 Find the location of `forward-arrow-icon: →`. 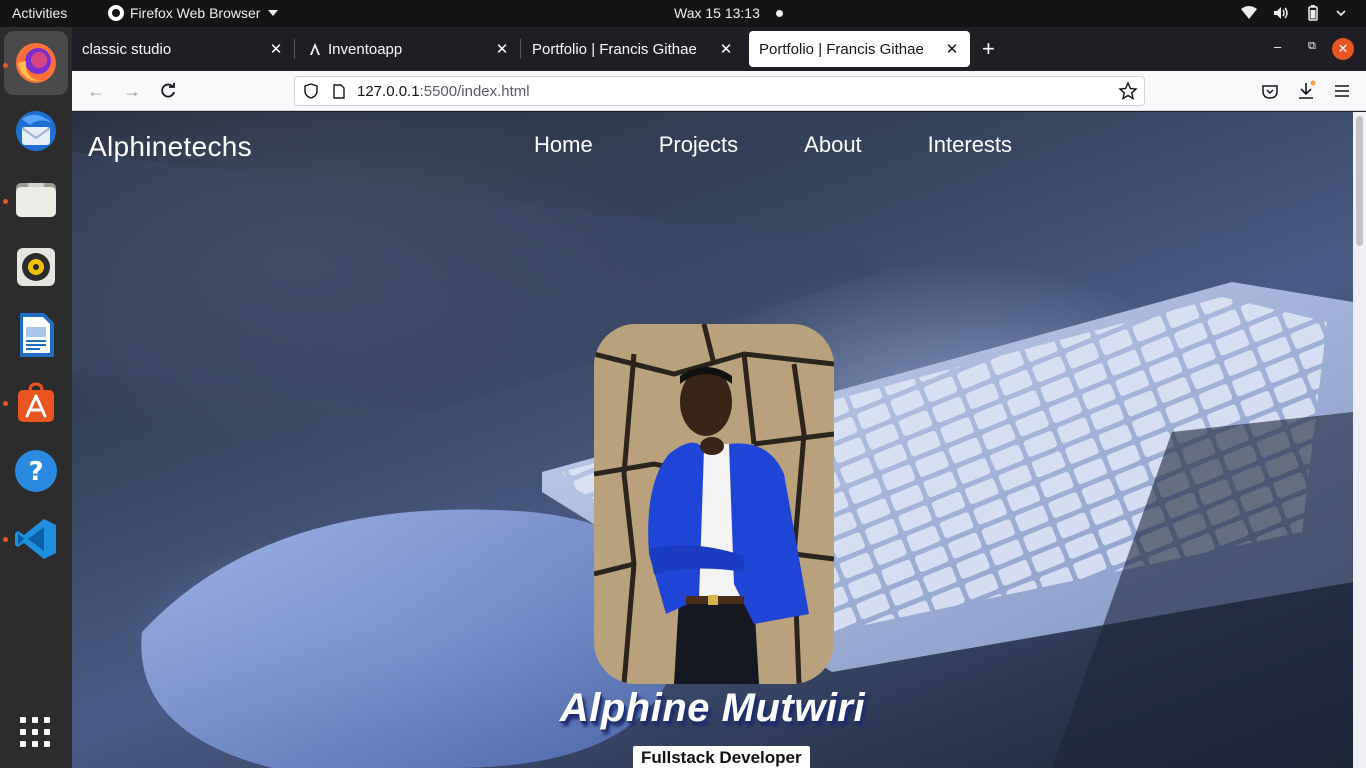

forward-arrow-icon: → is located at coordinates (132, 91).